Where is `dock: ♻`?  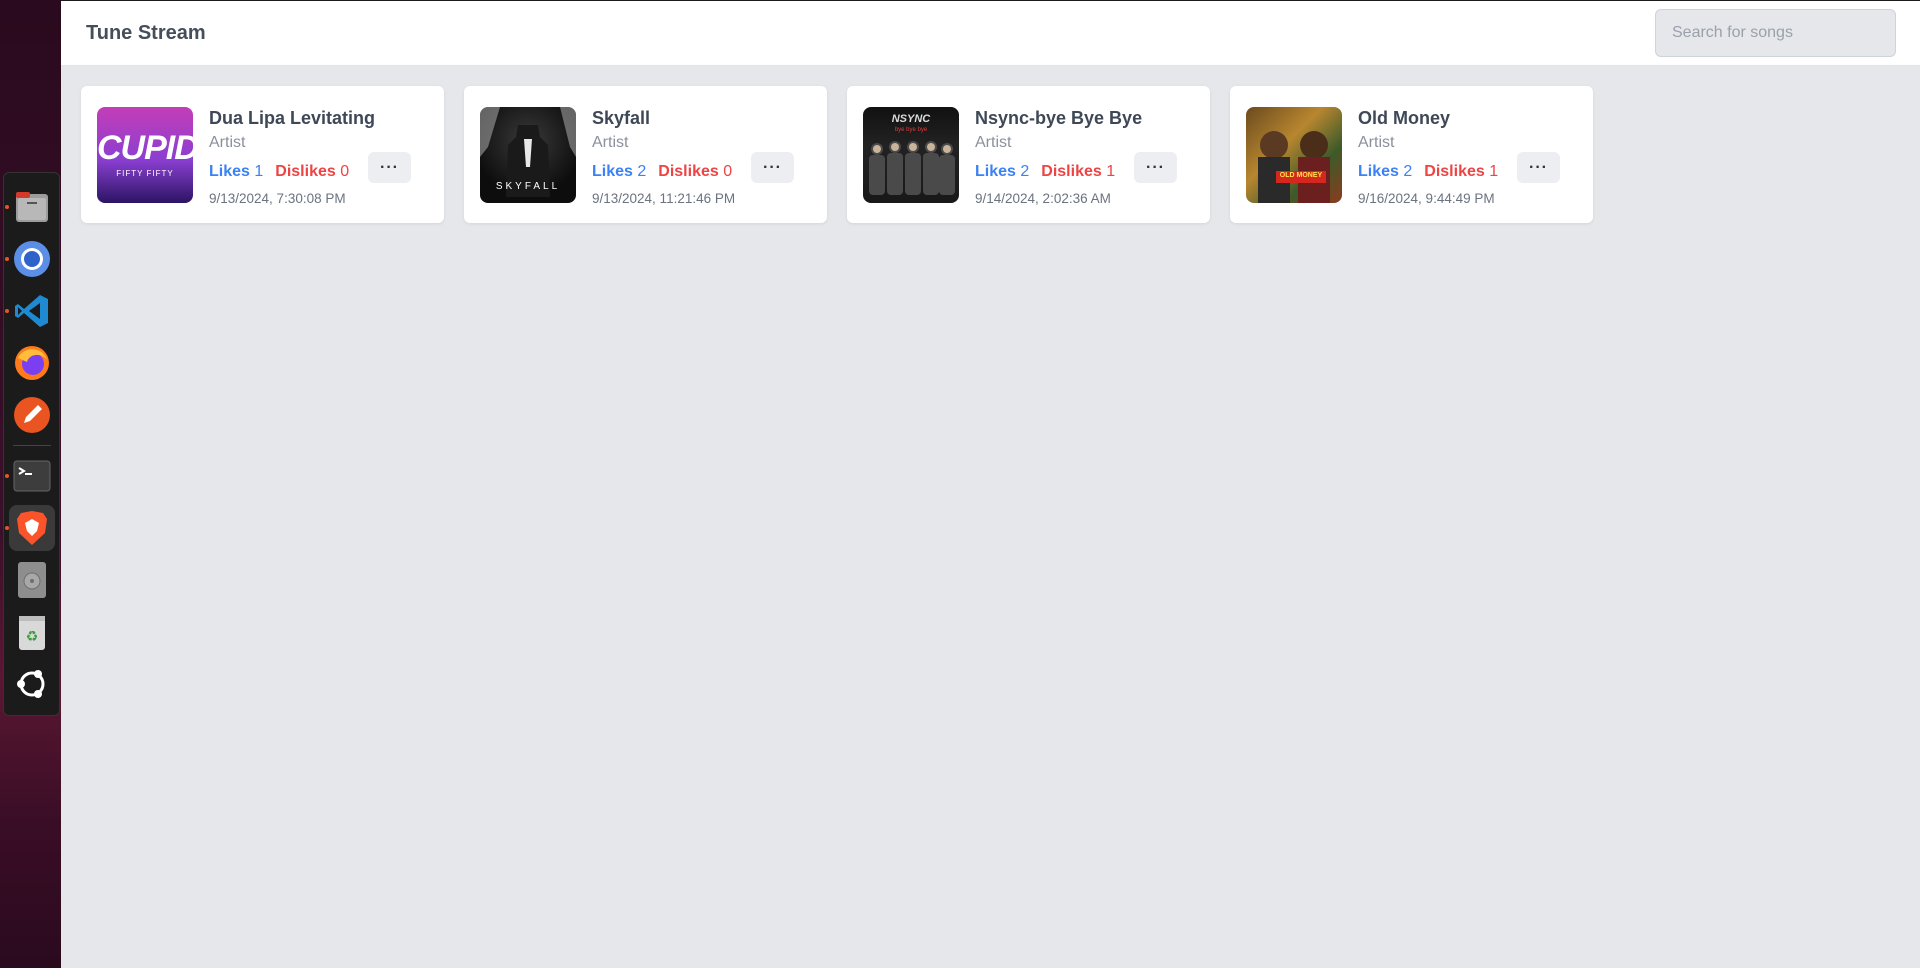 dock: ♻ is located at coordinates (31, 444).